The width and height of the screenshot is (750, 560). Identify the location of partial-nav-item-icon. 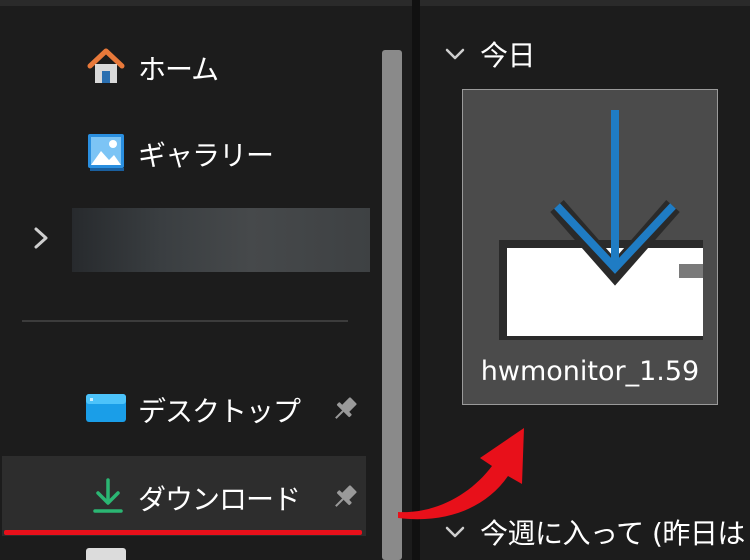
(106, 554).